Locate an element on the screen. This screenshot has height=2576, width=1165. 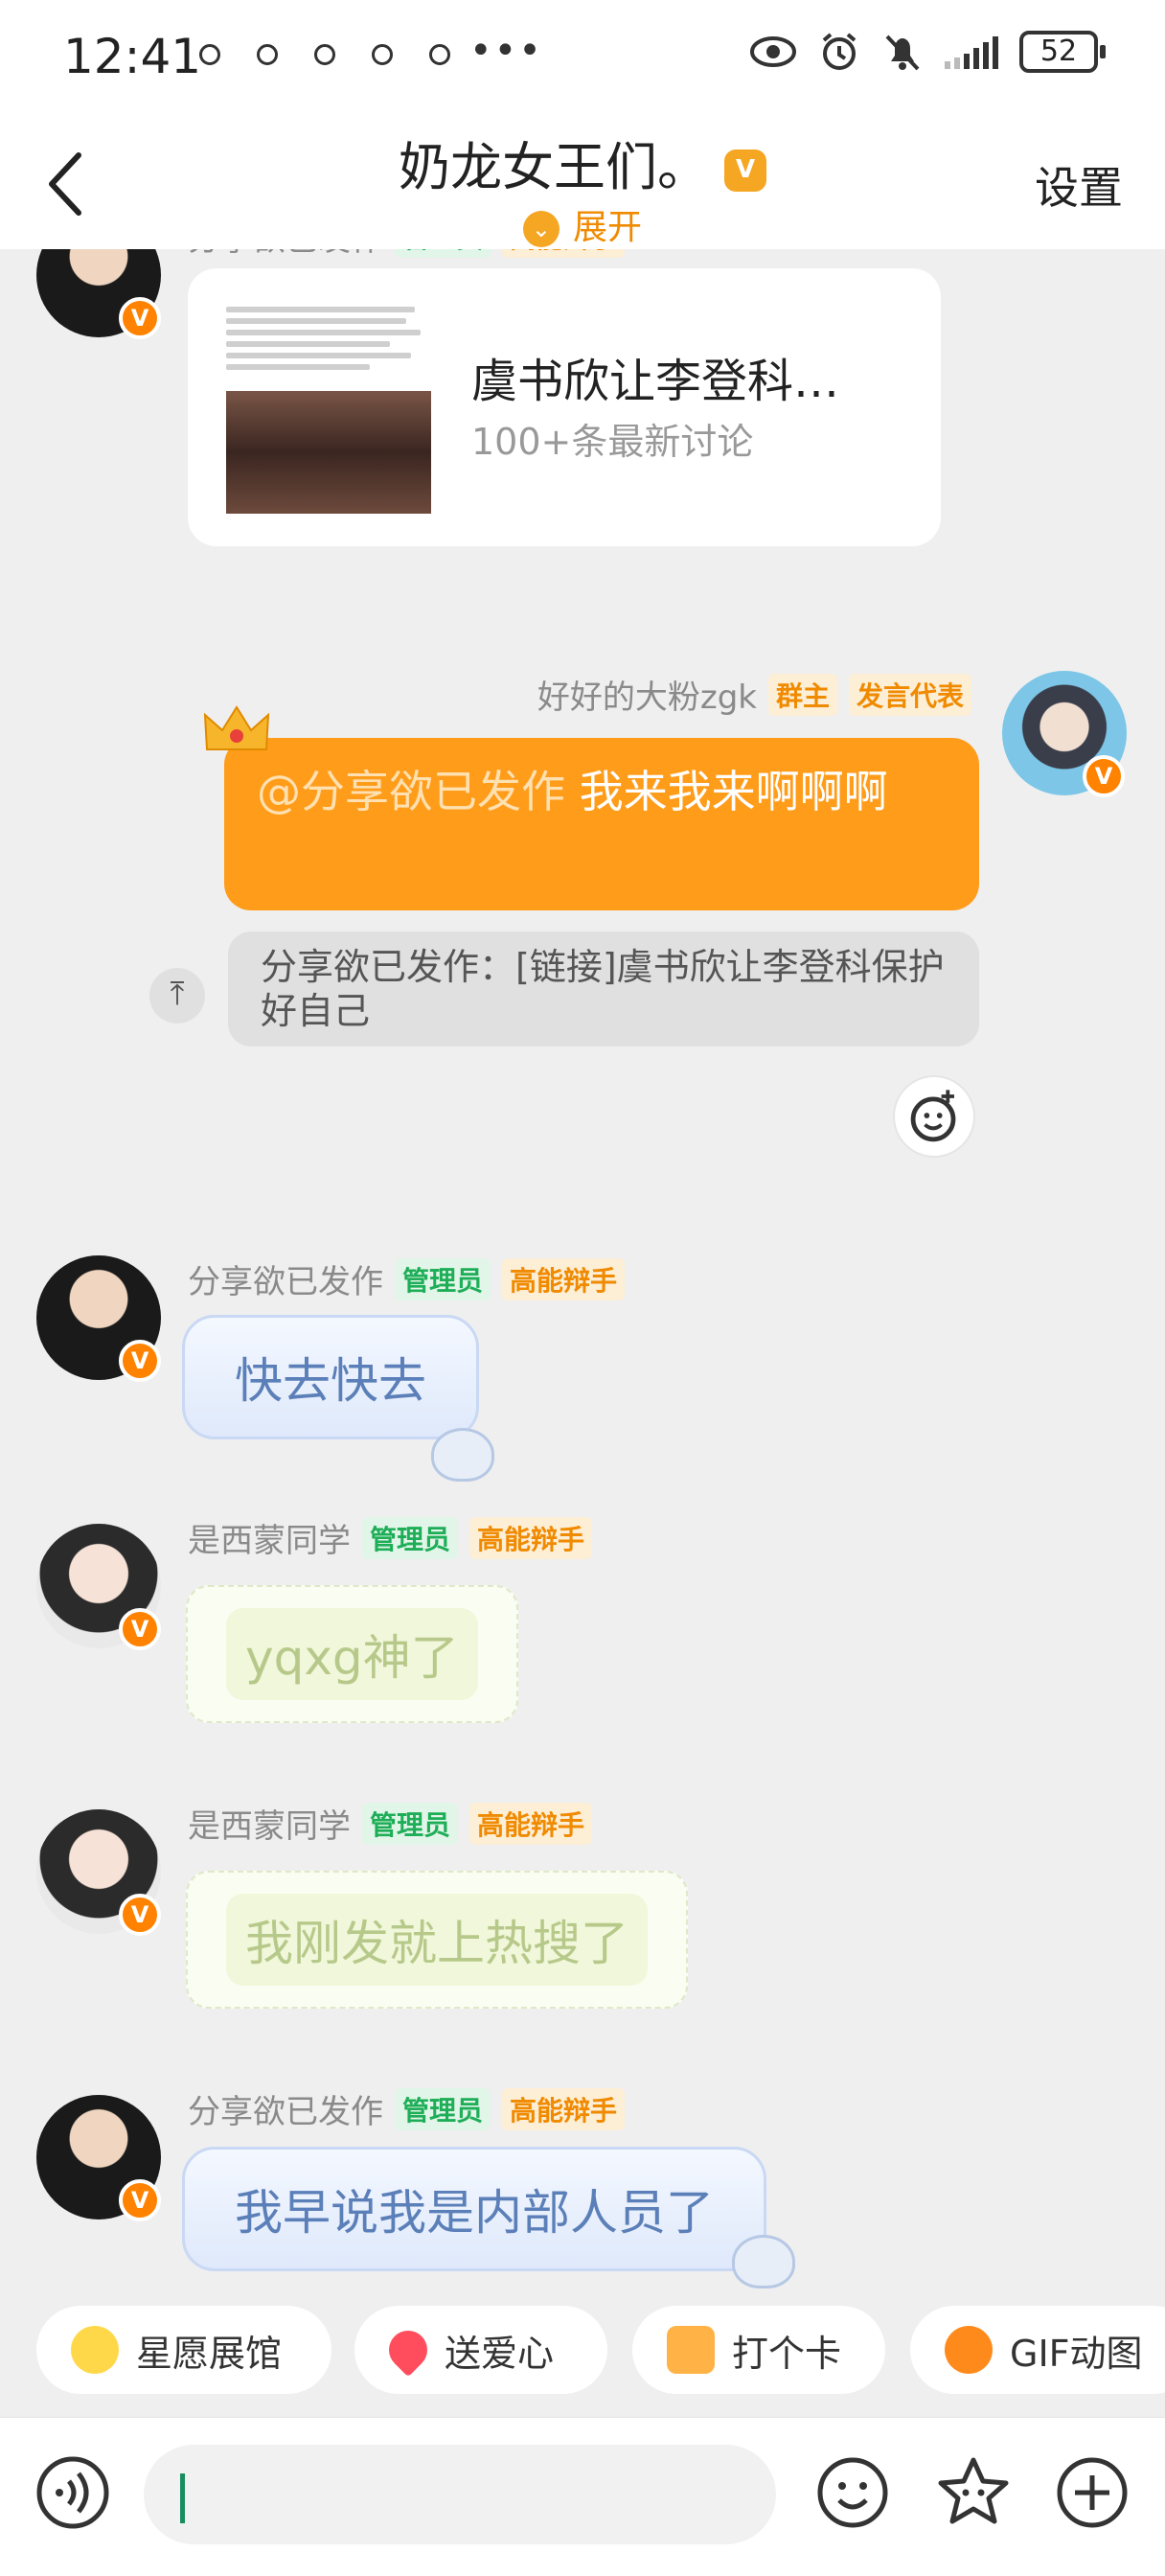
message-item: V 分享欲已发作 管理员 高能辩手 快去快去 is located at coordinates (582, 1375).